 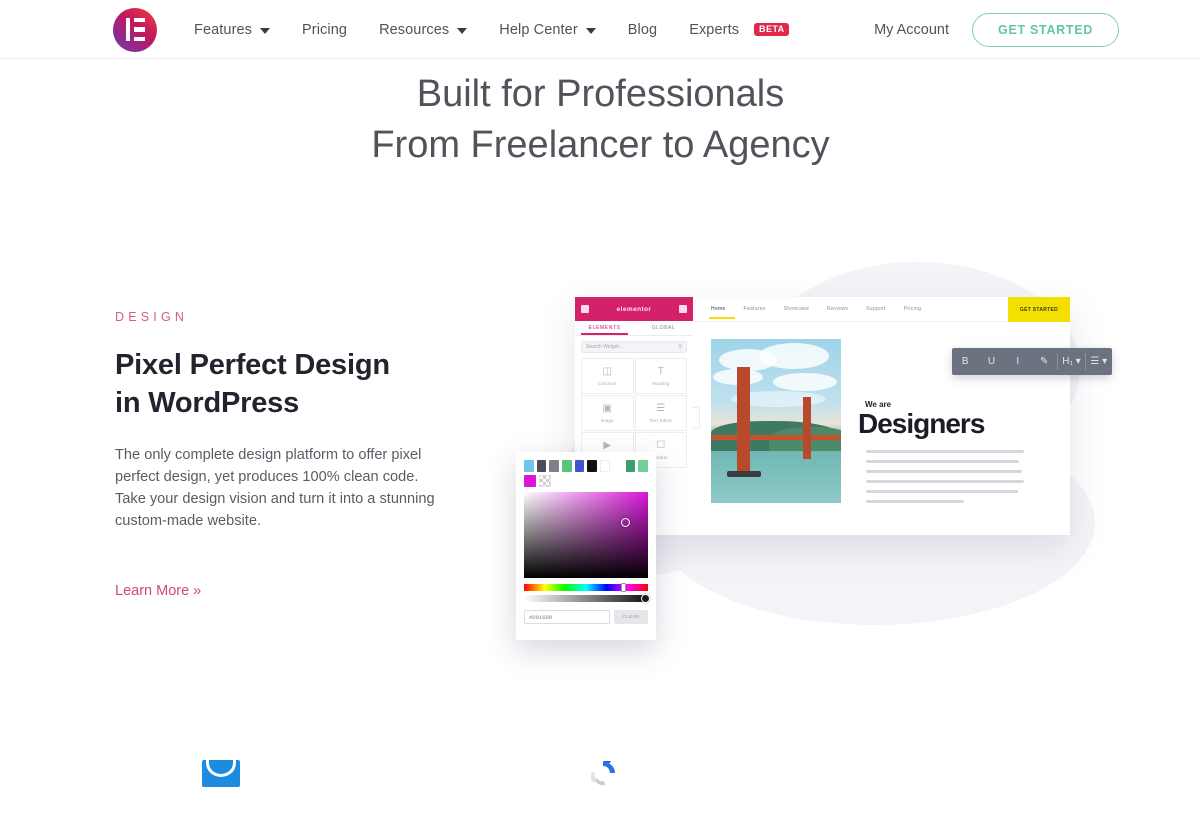 I want to click on preview-nav-showcase: Showcase, so click(x=796, y=309).